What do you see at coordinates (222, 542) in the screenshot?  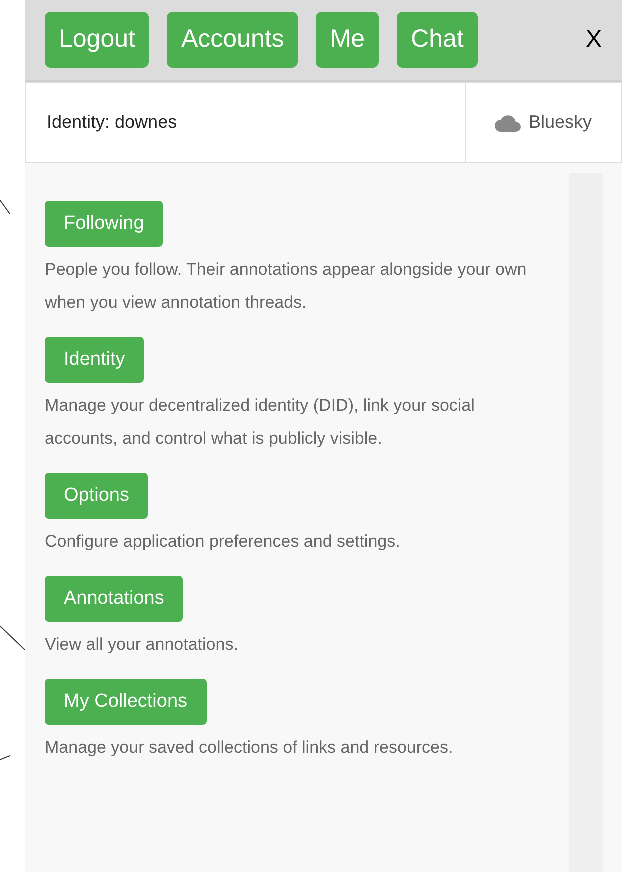 I see `section-description: Configure application preferences and settings.` at bounding box center [222, 542].